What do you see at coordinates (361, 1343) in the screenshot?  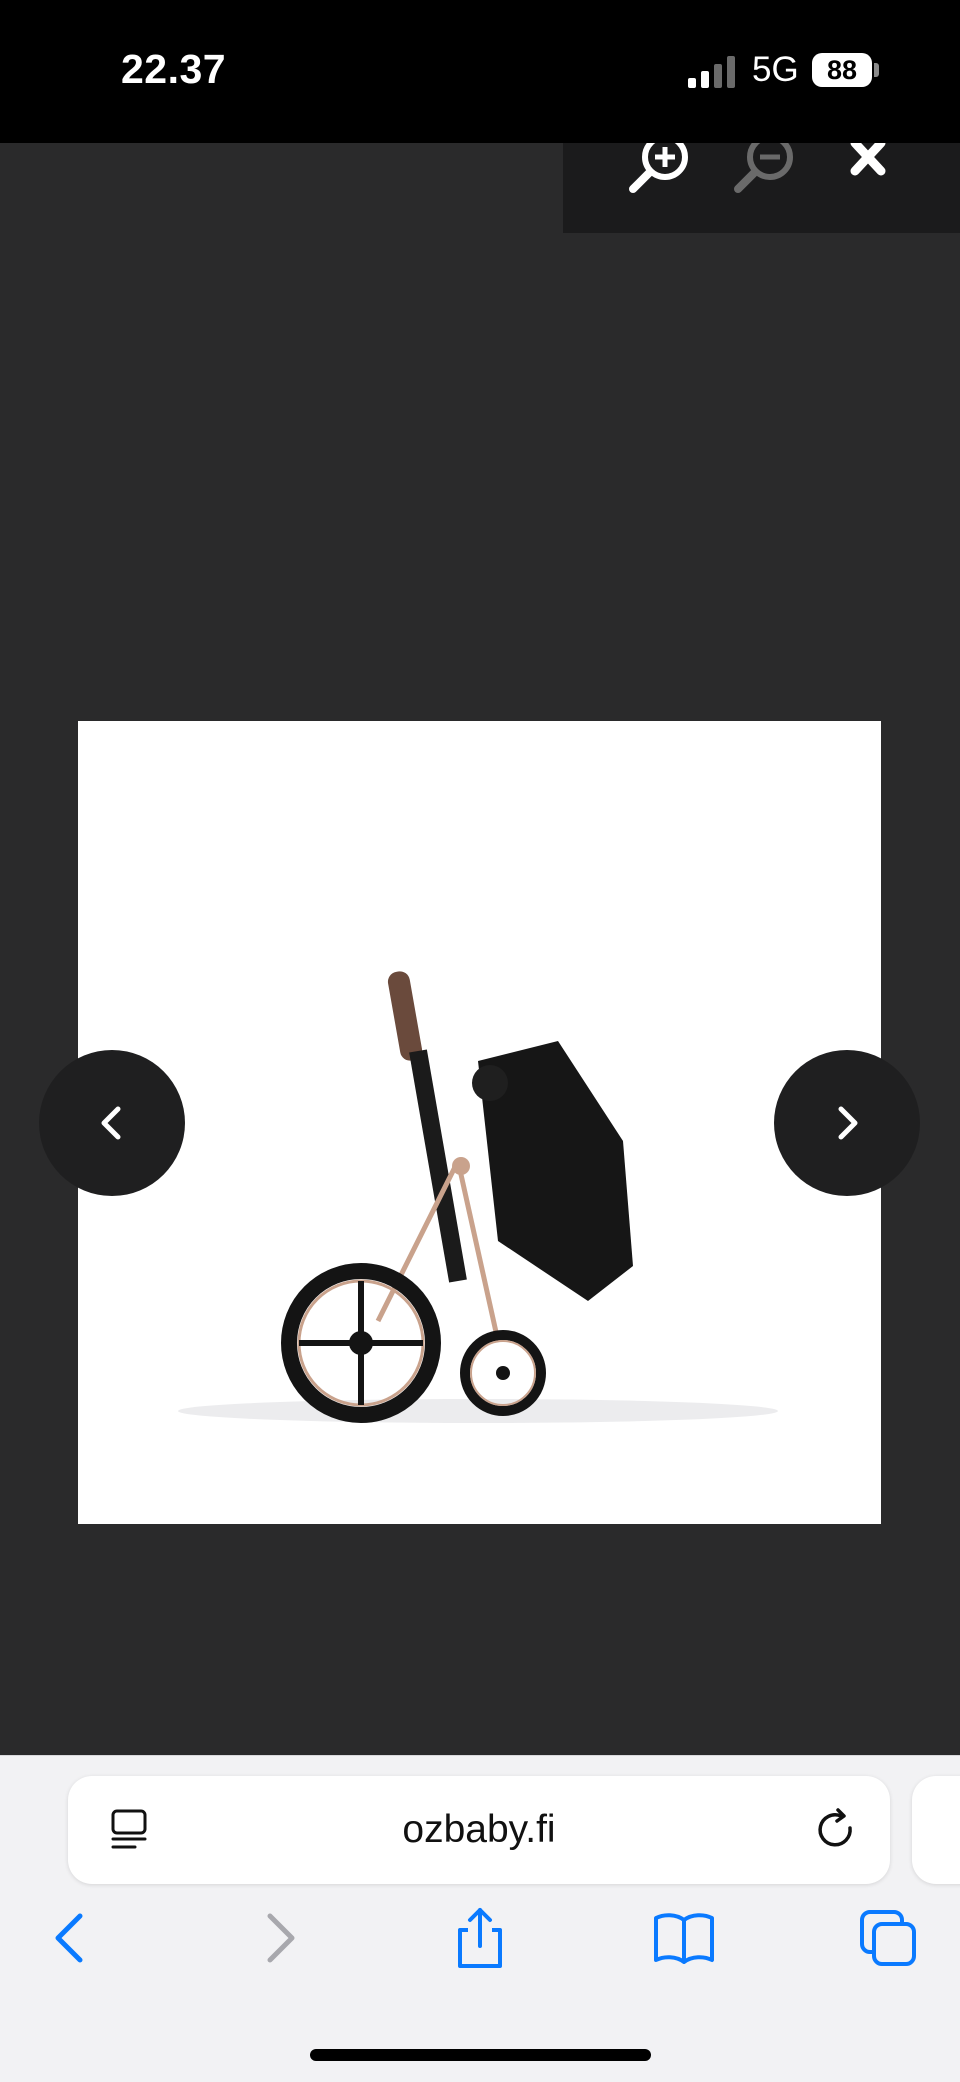 I see `rear-wheel` at bounding box center [361, 1343].